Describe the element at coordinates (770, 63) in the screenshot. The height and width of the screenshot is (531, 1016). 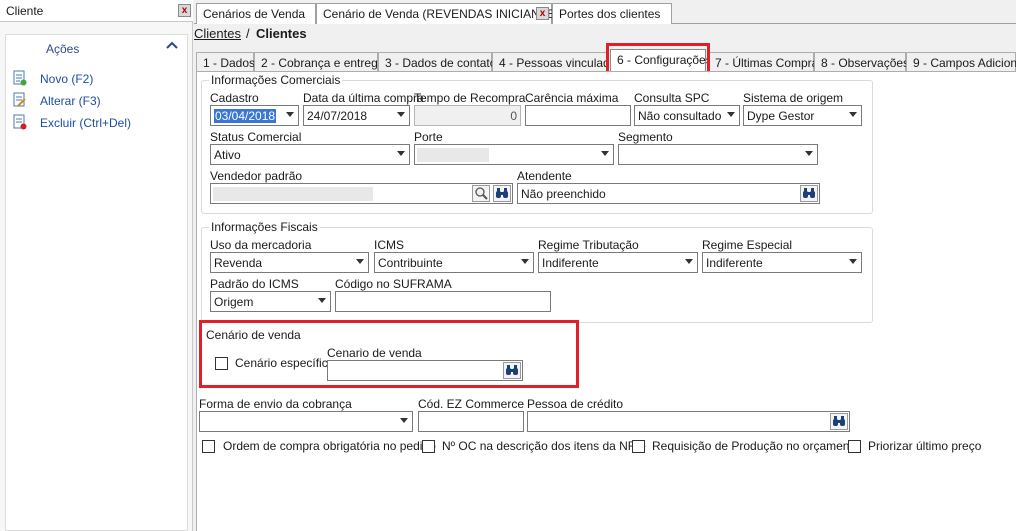
I see `tab-label: 7 - Últimas Compras` at that location.